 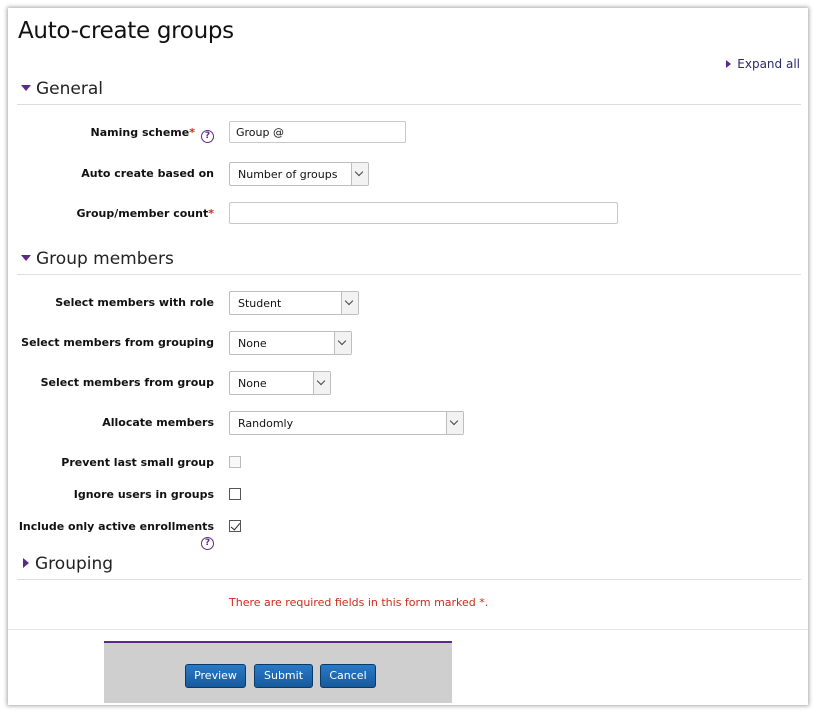 What do you see at coordinates (147, 173) in the screenshot?
I see `auto-create-label: Auto create based on` at bounding box center [147, 173].